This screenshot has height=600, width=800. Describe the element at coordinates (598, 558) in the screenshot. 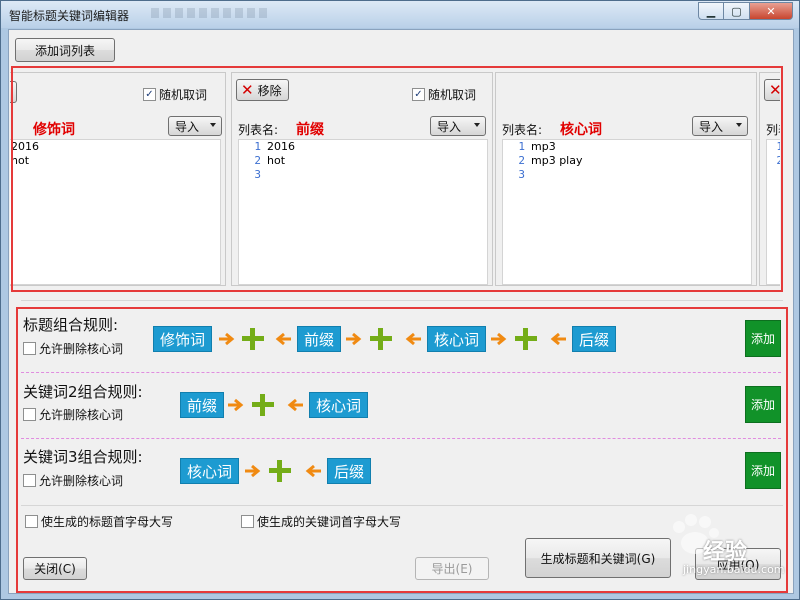

I see `generate-button: 生成标题和关键词(G)` at that location.